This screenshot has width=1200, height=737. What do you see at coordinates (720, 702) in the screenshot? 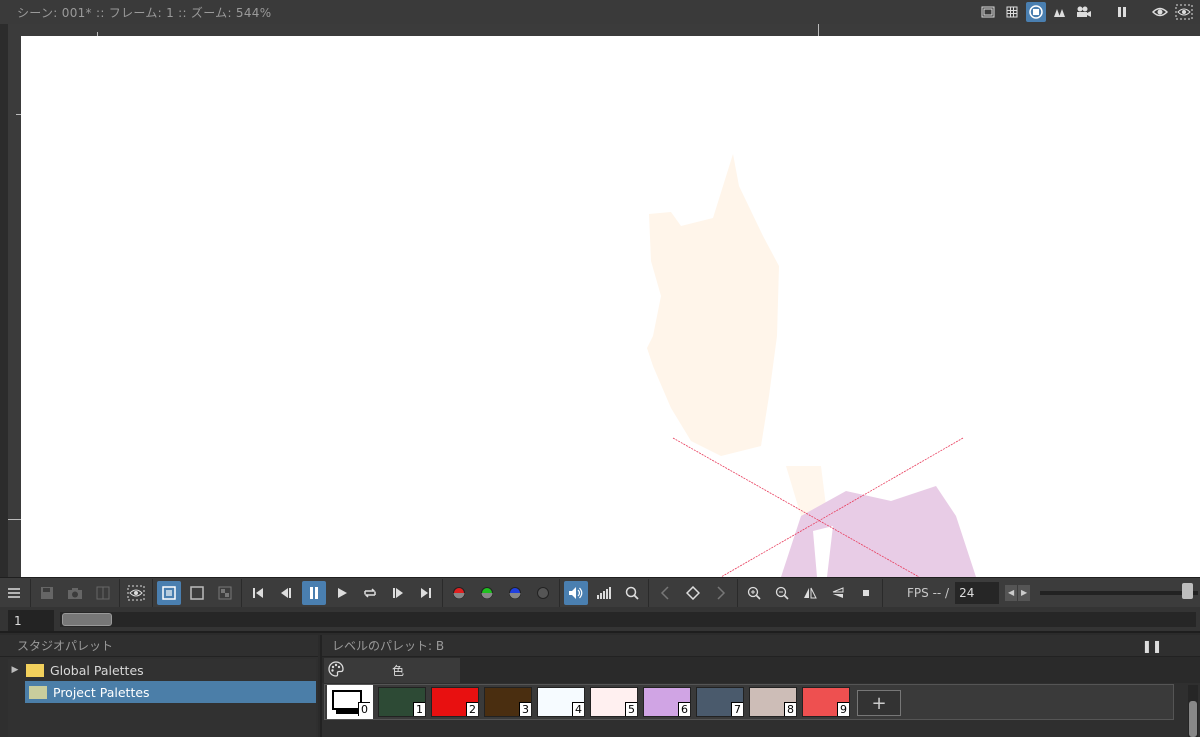
I see `color-chip-7: 7` at bounding box center [720, 702].